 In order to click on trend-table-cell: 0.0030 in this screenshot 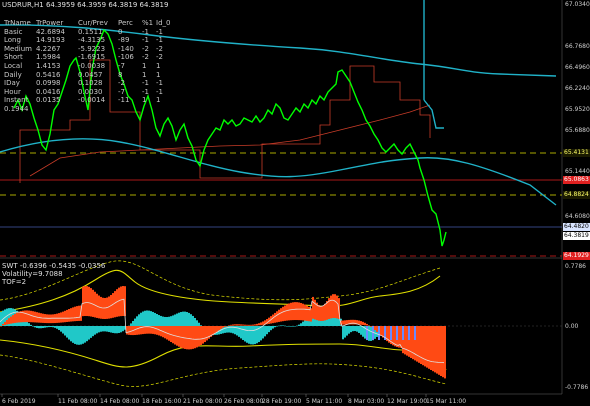, I will do `click(90, 91)`.